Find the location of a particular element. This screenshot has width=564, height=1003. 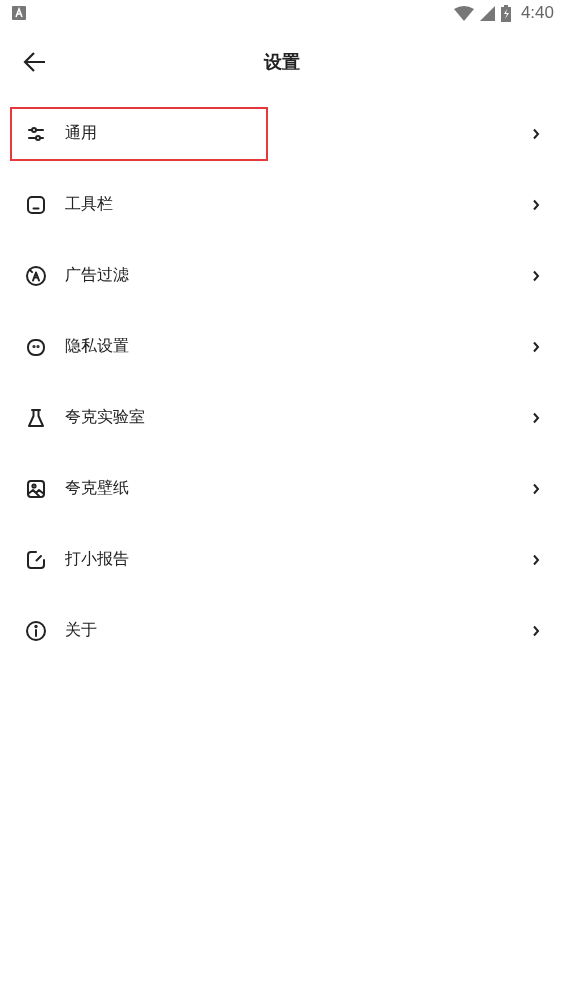

settings-item: 打小报告 is located at coordinates (282, 559).